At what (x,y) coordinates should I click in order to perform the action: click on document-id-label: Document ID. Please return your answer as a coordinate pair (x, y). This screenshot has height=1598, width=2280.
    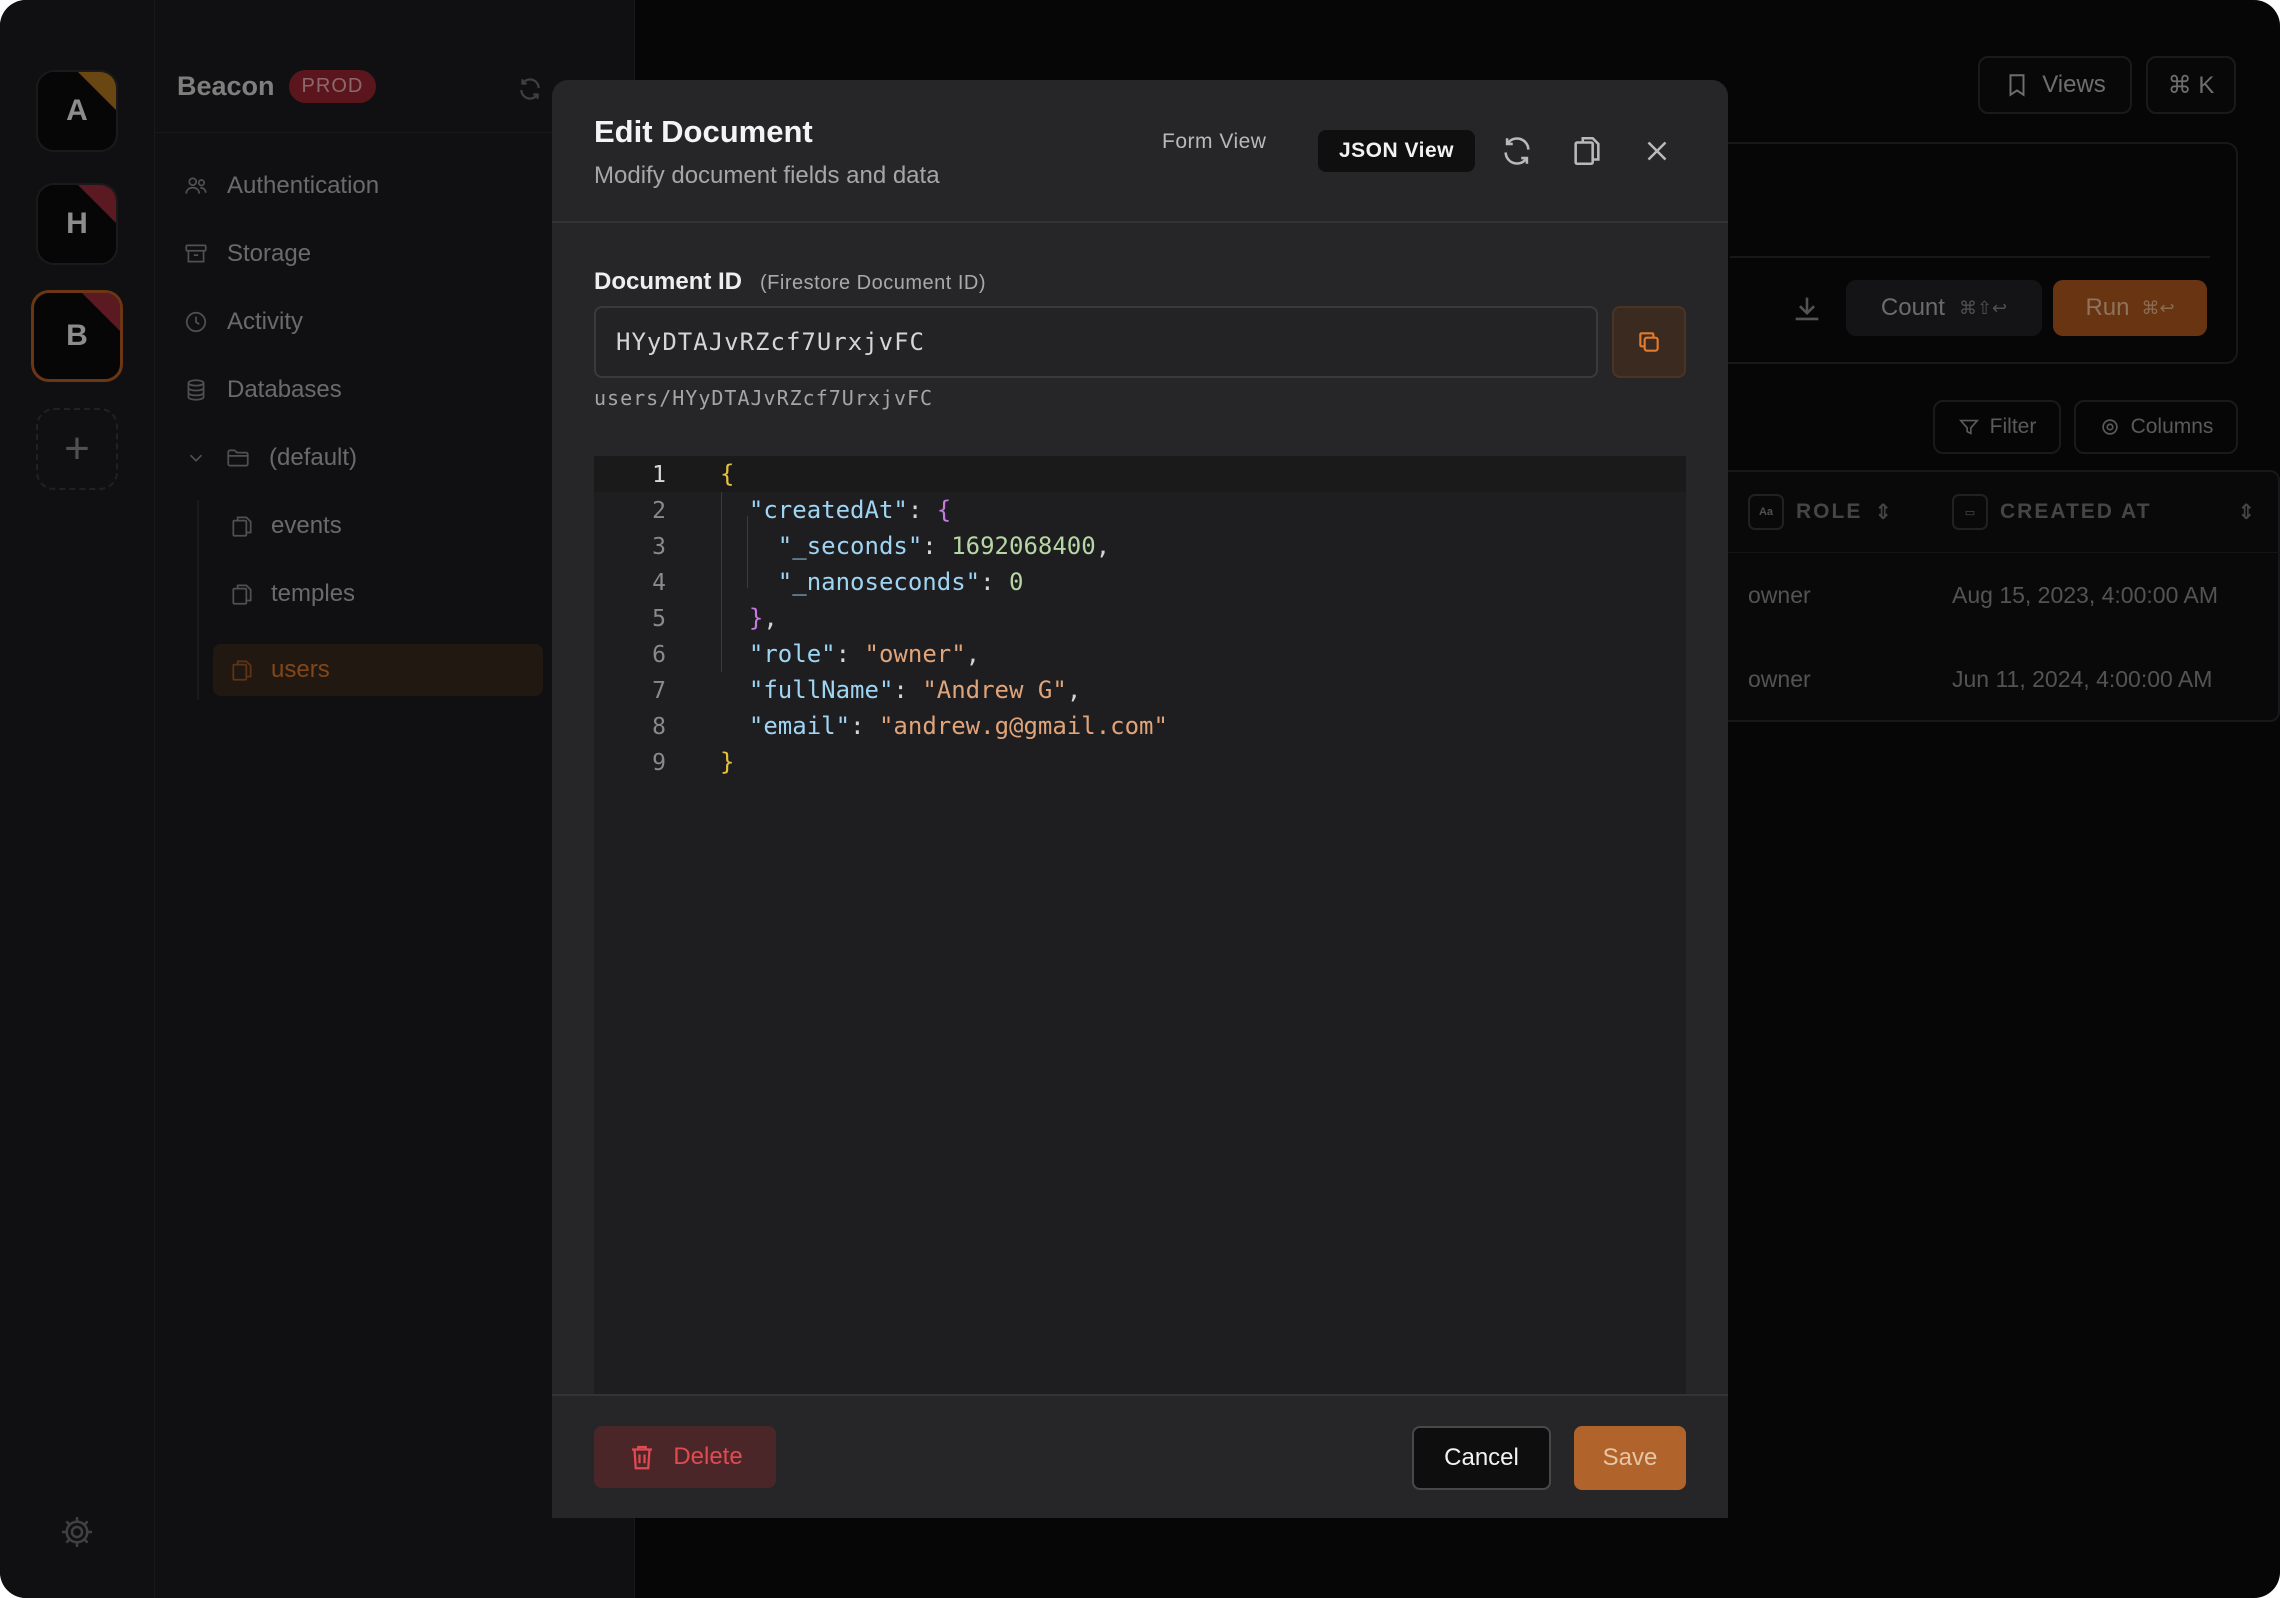
    Looking at the image, I should click on (668, 281).